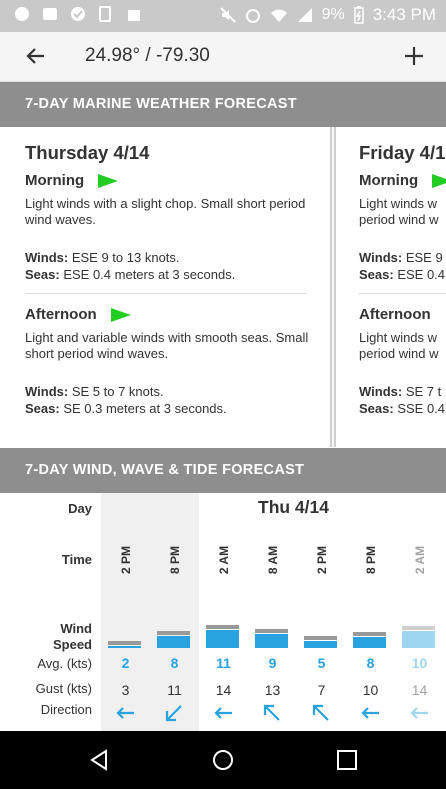 The image size is (446, 789). I want to click on gust-value: 13, so click(272, 690).